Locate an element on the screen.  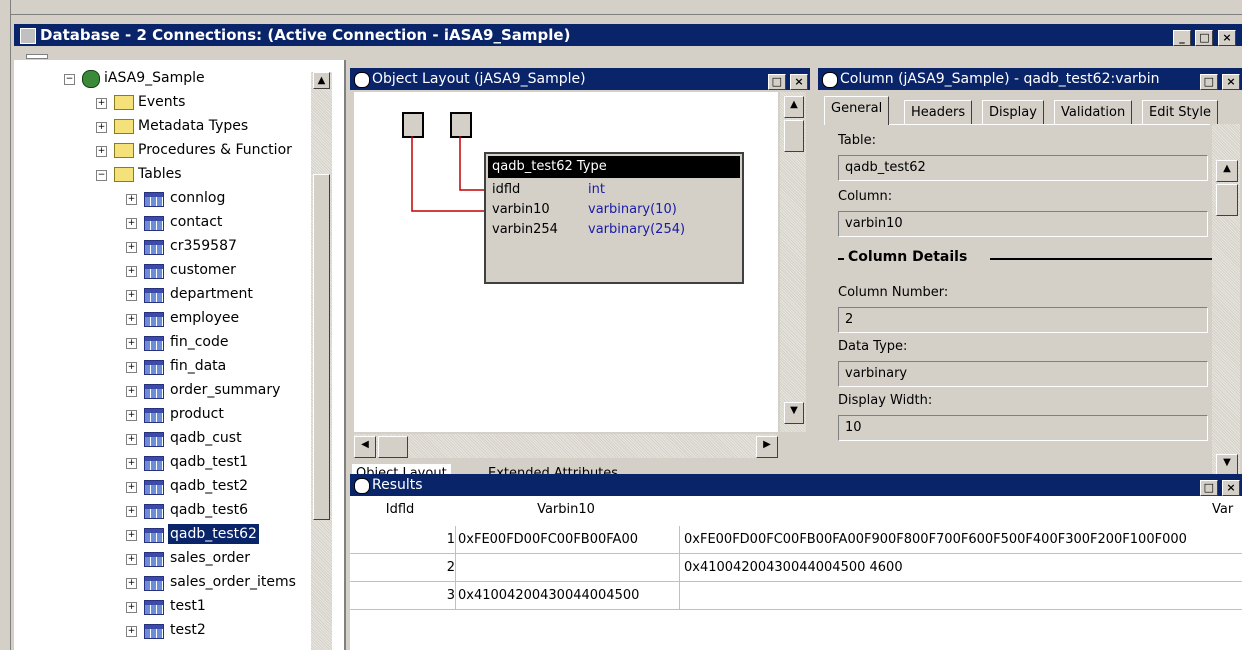
tree-table-order_summary: + order_summary is located at coordinates (214, 390).